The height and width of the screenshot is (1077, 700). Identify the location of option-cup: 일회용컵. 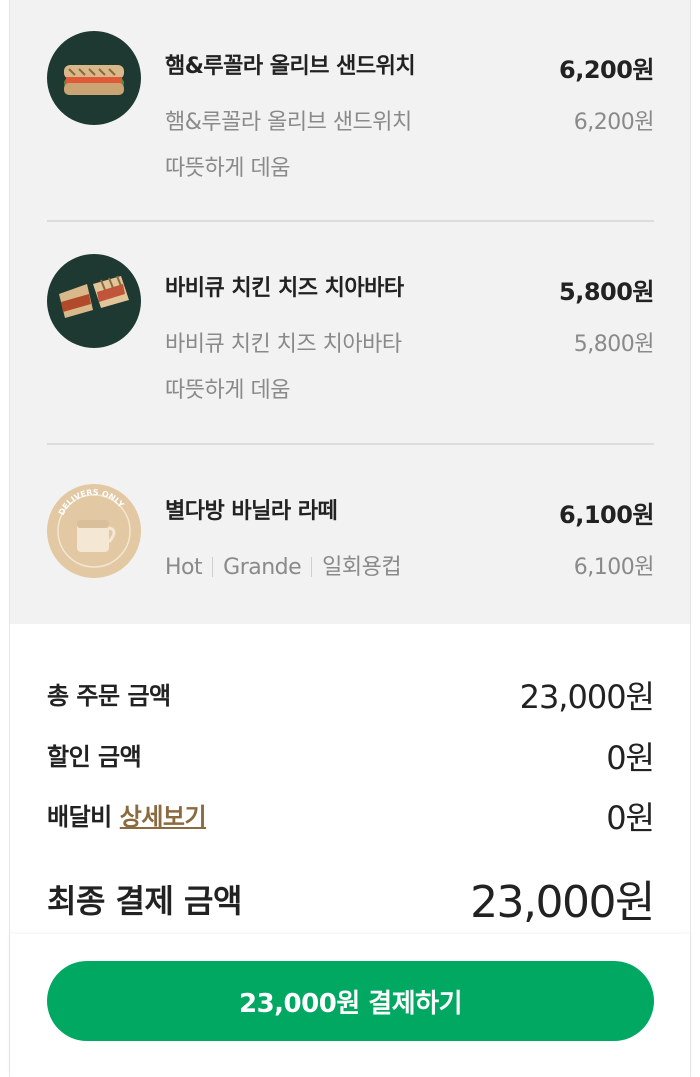
(362, 567).